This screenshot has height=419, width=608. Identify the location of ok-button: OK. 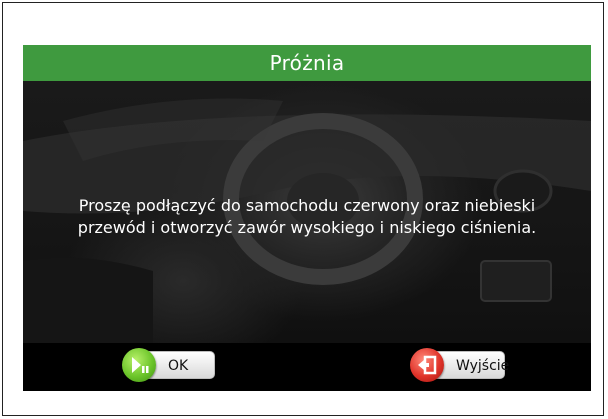
(168, 365).